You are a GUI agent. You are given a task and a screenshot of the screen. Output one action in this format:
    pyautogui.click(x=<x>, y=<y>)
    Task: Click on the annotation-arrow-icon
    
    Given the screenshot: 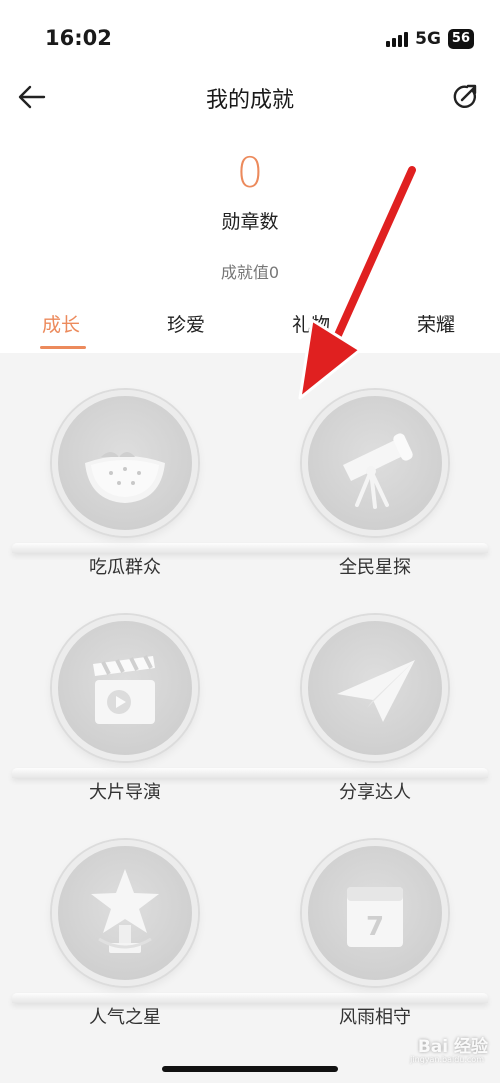 What is the action you would take?
    pyautogui.click(x=358, y=281)
    